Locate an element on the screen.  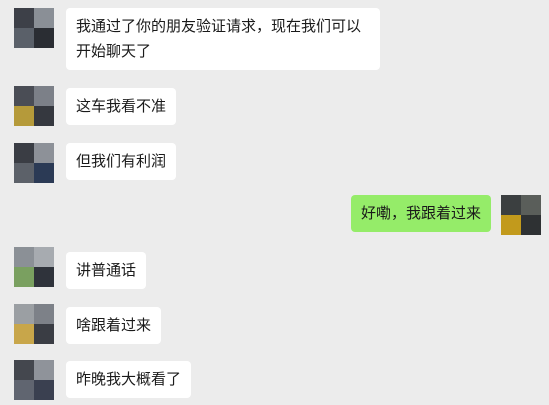
message-bubble: 我通过了你的朋友验证请求，现在我们可以开始聊天了 is located at coordinates (223, 39).